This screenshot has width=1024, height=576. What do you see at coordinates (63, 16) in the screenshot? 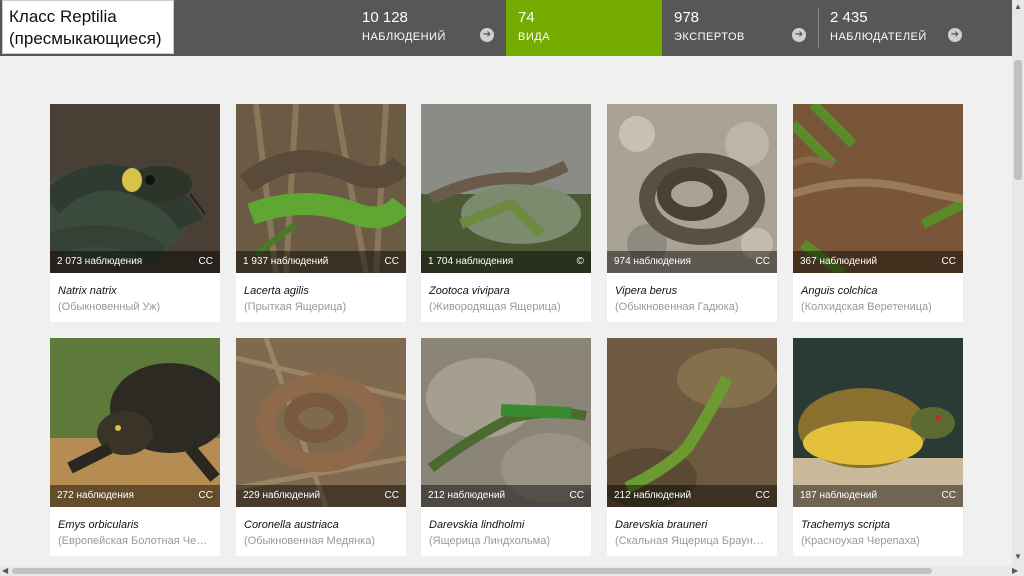
I see `page-title-line1: Класс Reptilia` at bounding box center [63, 16].